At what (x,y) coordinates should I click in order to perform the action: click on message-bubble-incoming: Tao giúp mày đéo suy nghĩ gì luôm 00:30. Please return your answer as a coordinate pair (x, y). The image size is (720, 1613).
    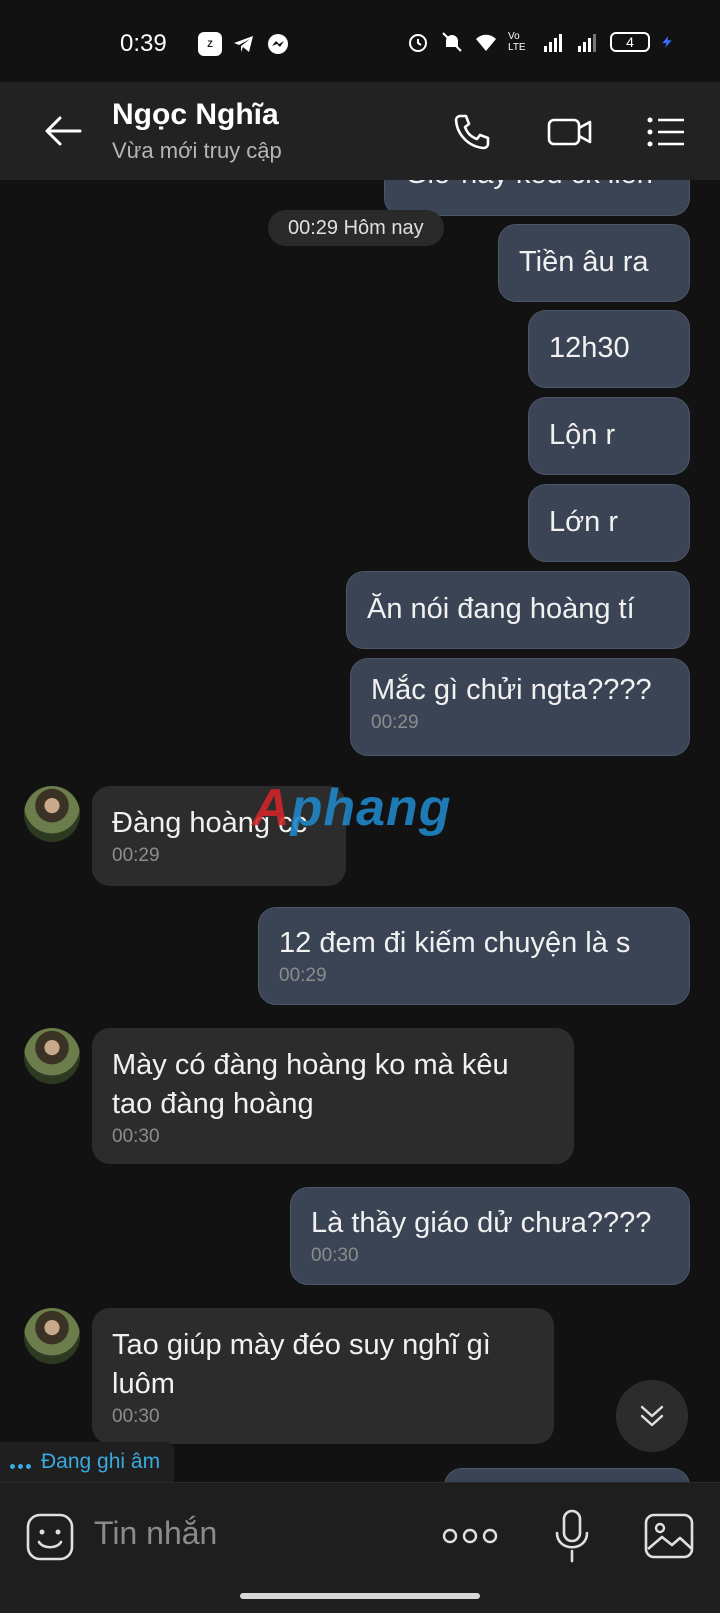
    Looking at the image, I should click on (323, 1376).